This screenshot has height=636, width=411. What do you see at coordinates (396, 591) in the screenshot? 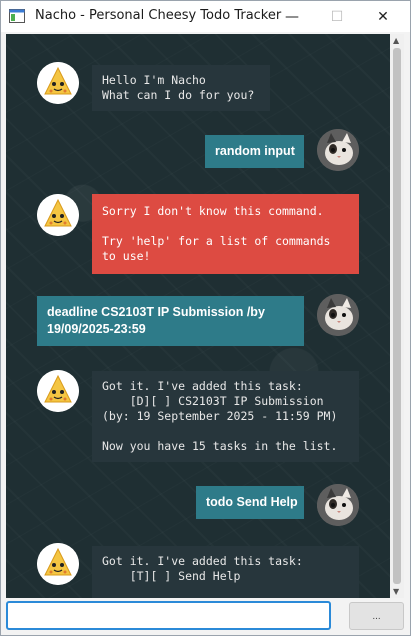
I see `scroll-down-icon: ▼` at bounding box center [396, 591].